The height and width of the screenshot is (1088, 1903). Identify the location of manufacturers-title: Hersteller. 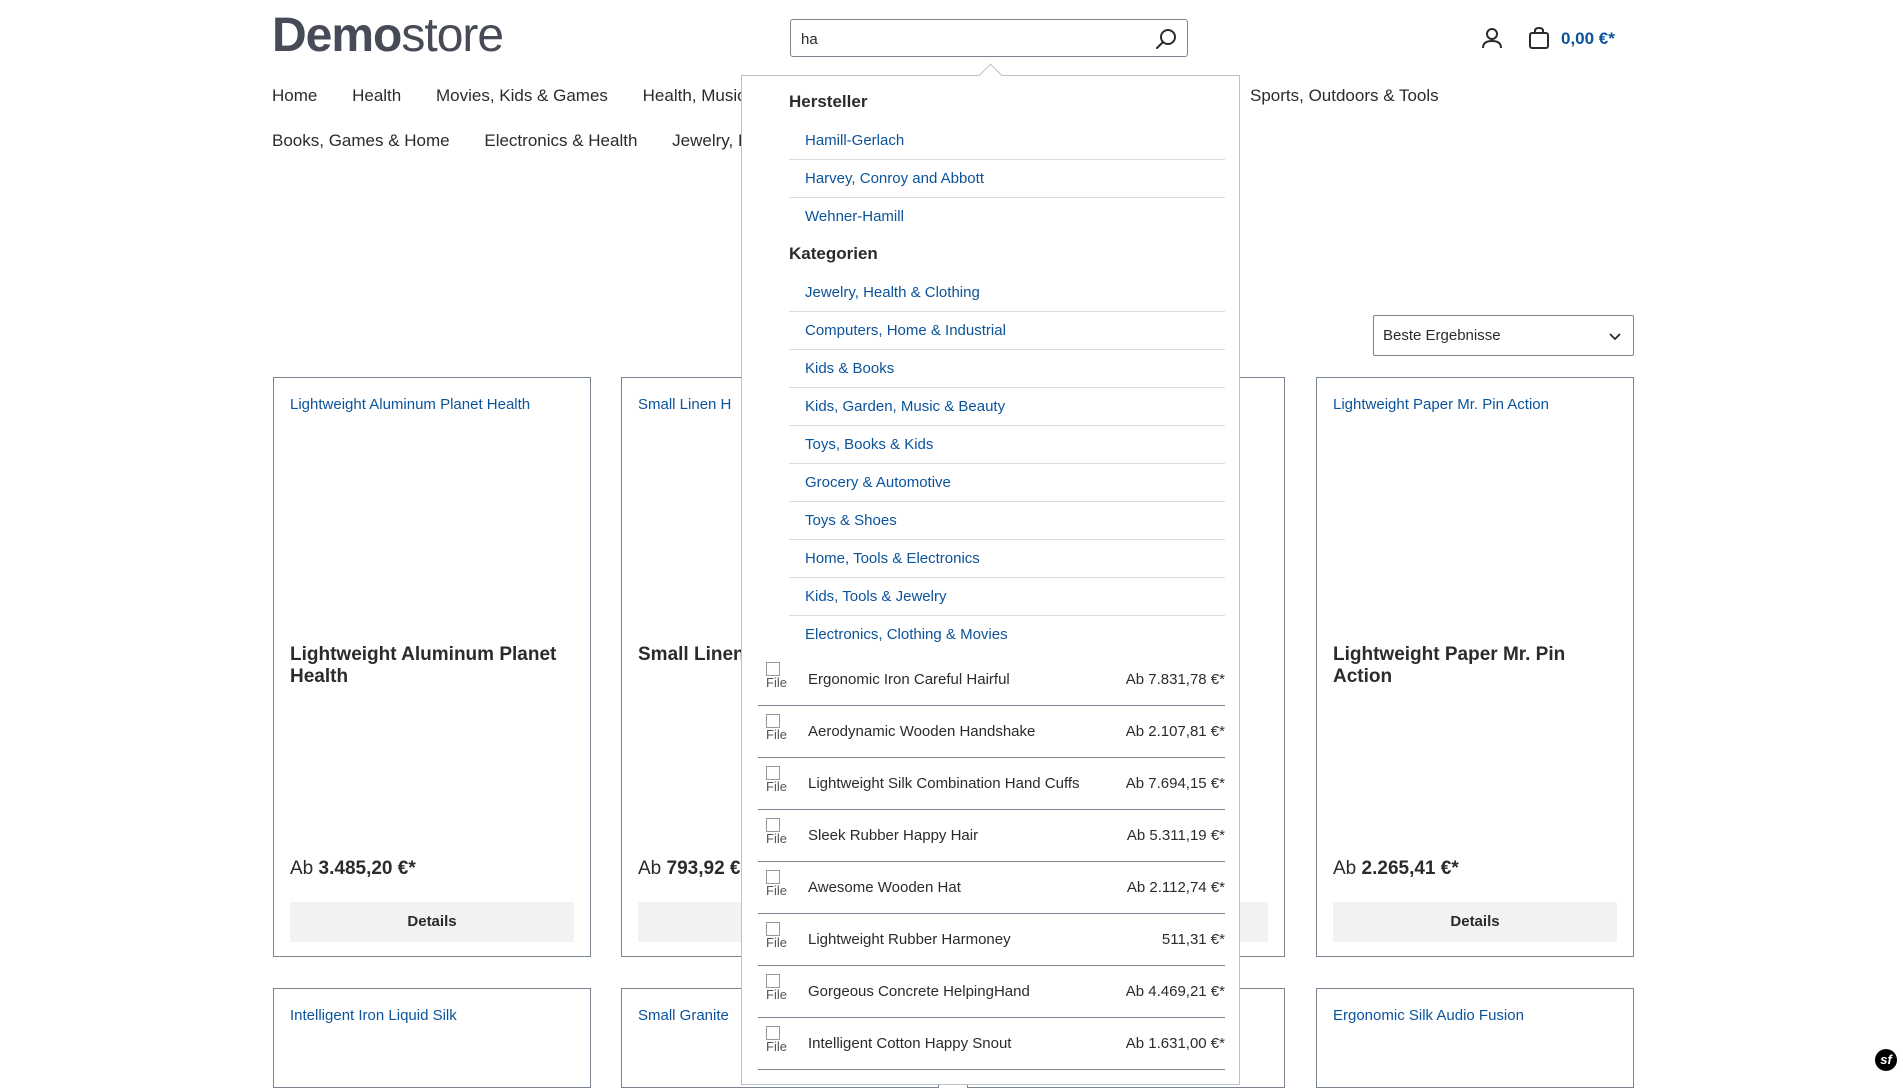
(828, 101).